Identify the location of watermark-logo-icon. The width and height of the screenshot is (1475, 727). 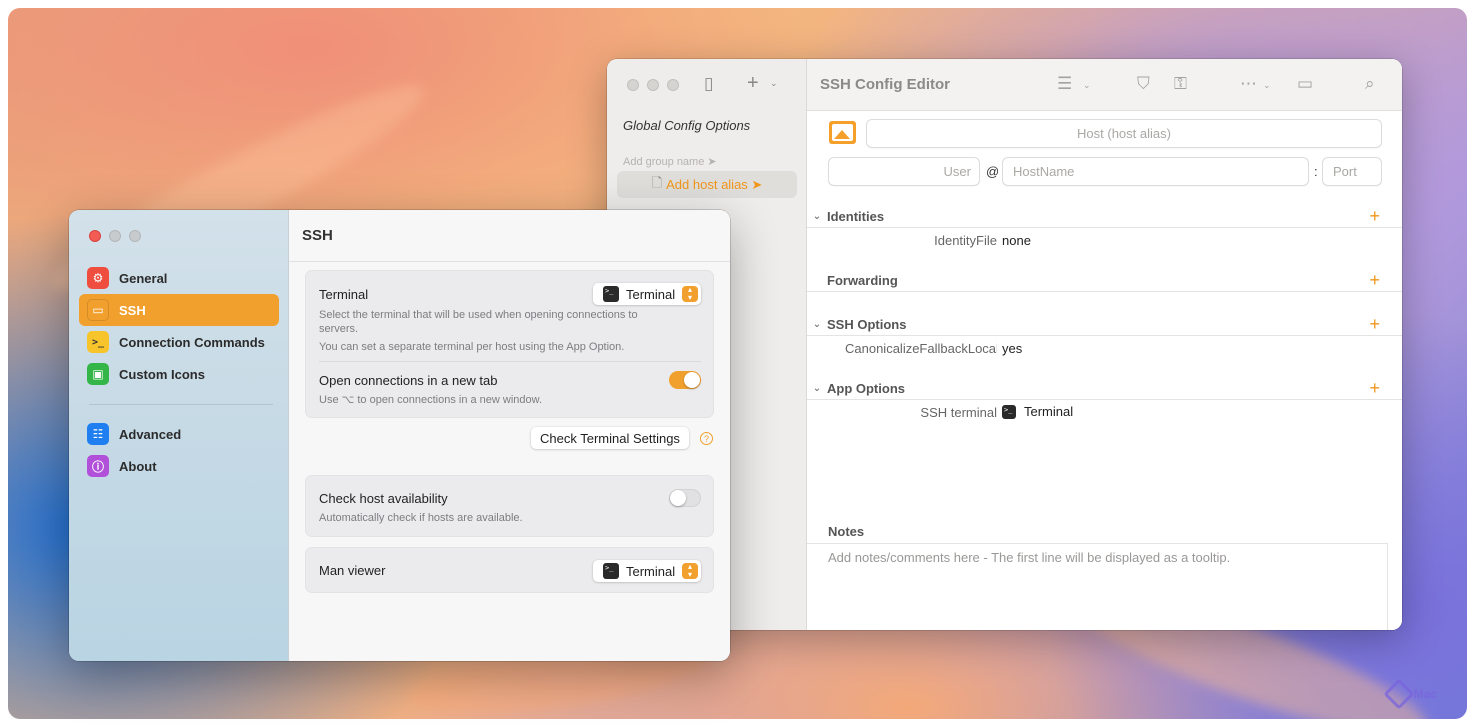
(1399, 694).